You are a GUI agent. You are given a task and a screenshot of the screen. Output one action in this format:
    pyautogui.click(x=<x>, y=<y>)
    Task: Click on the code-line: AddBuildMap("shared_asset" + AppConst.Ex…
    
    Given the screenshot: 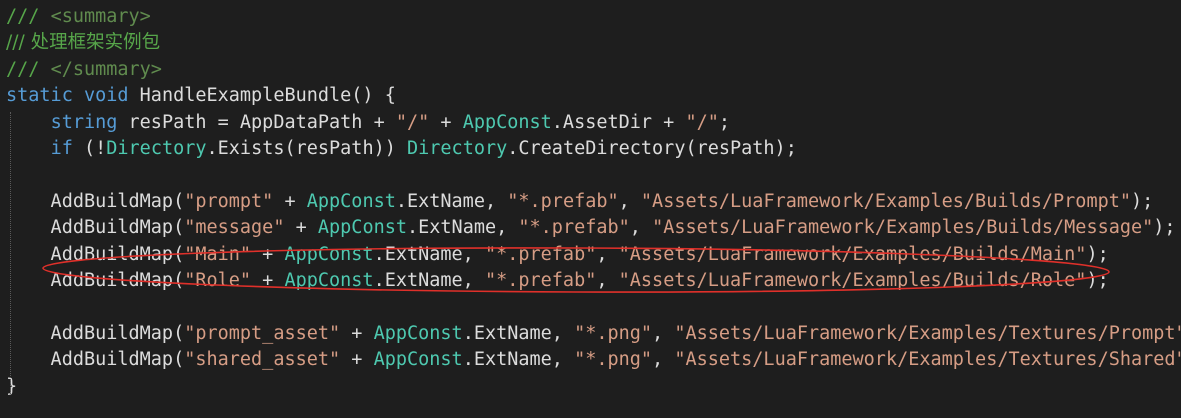 What is the action you would take?
    pyautogui.click(x=593, y=360)
    